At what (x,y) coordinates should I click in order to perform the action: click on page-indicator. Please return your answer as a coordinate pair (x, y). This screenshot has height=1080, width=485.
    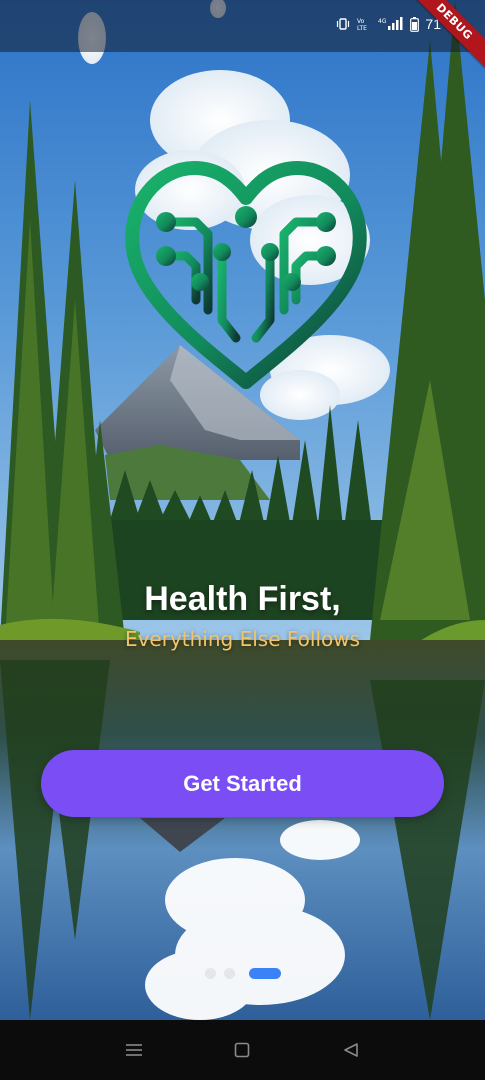
    Looking at the image, I should click on (242, 973).